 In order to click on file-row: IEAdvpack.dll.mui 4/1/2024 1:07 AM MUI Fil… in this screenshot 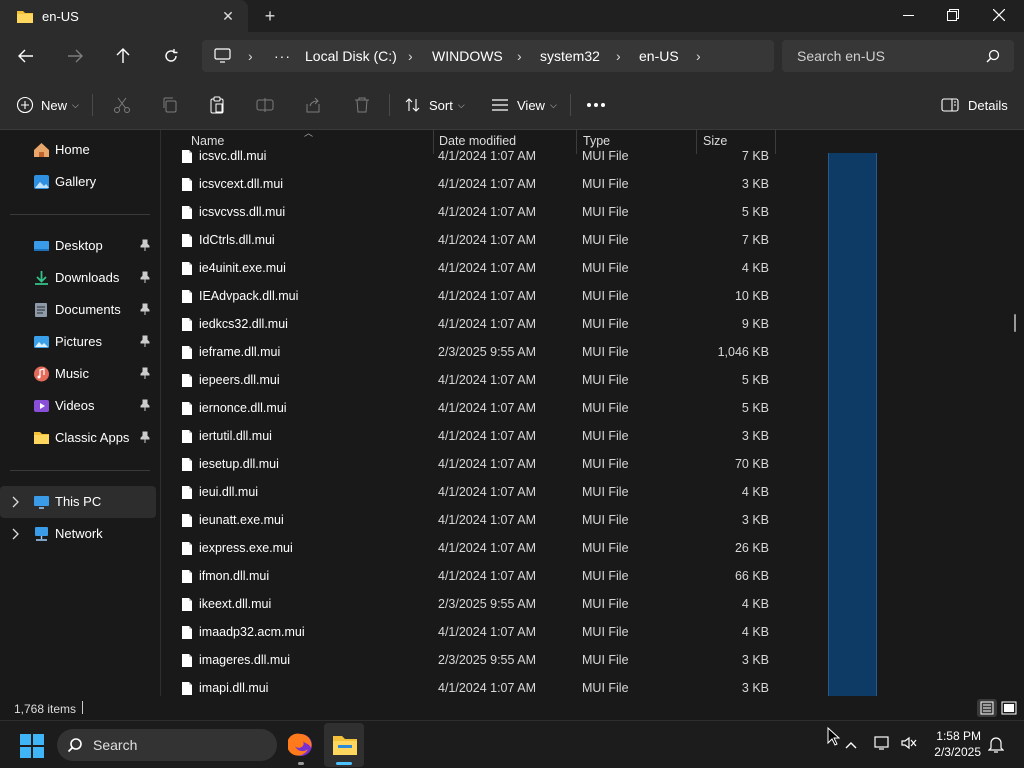, I will do `click(471, 296)`.